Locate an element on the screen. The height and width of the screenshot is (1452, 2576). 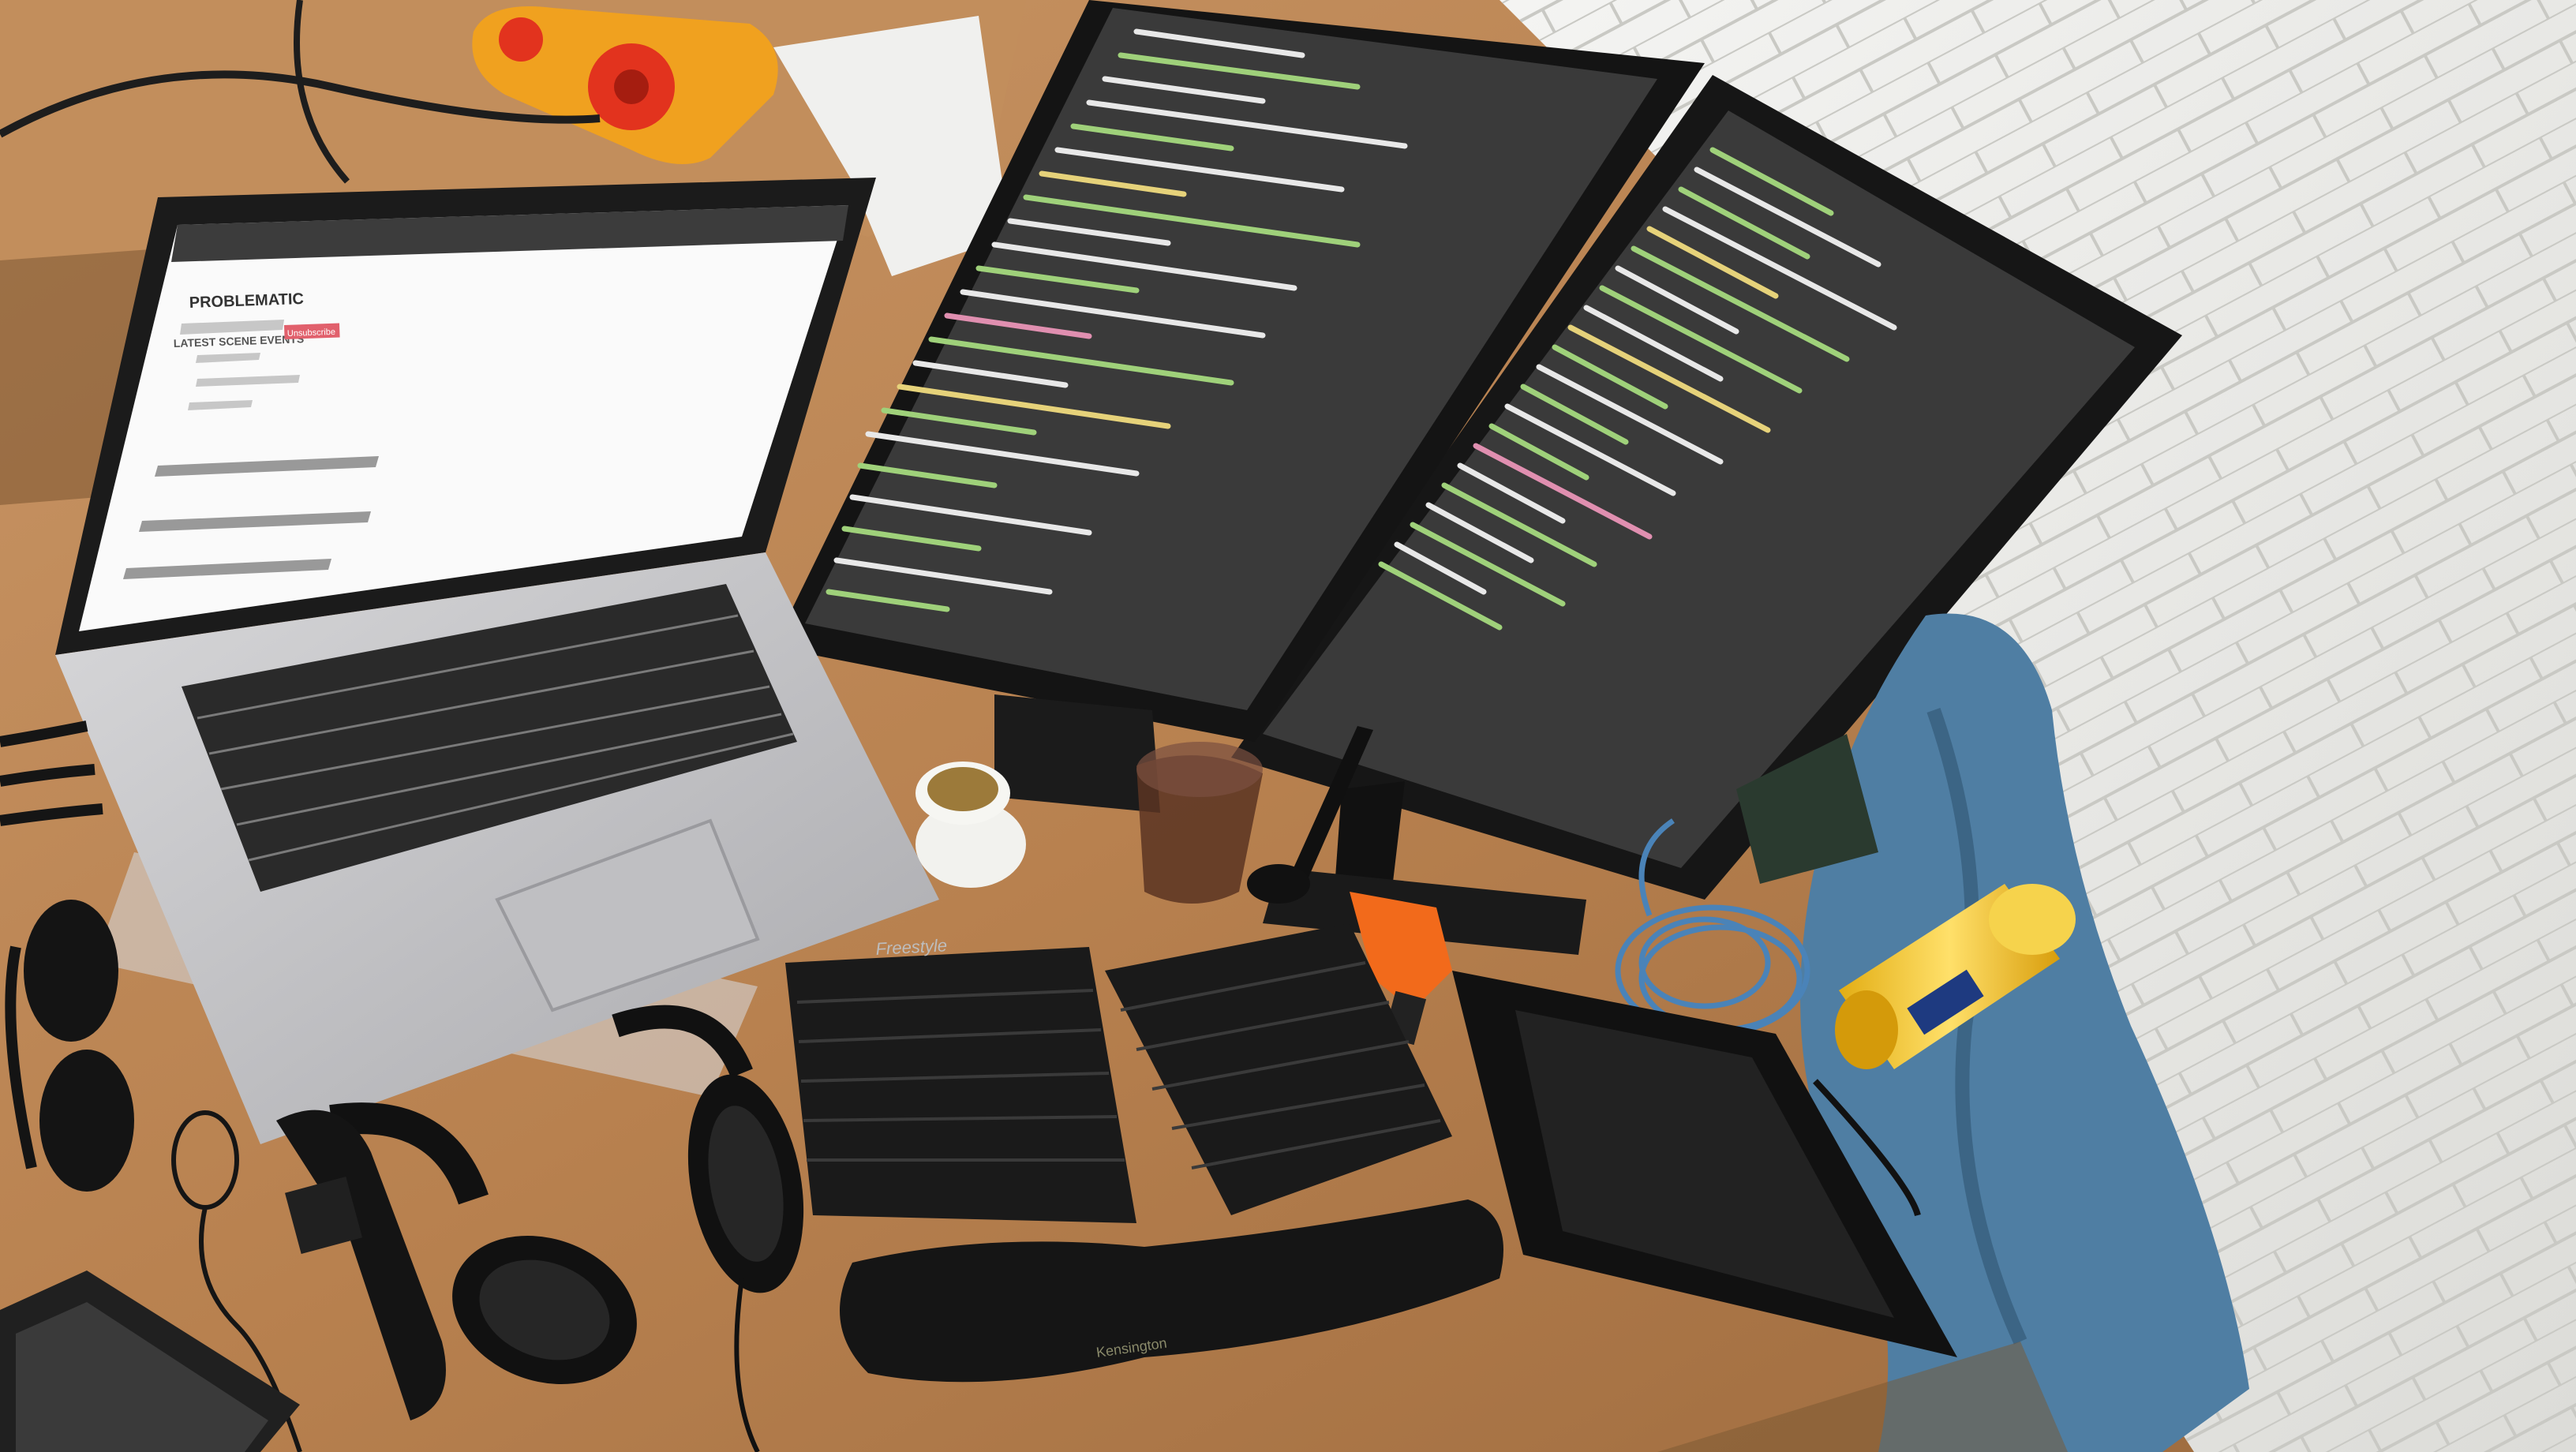
unsubscribe-tag-label: Unsubscribe is located at coordinates (311, 333).